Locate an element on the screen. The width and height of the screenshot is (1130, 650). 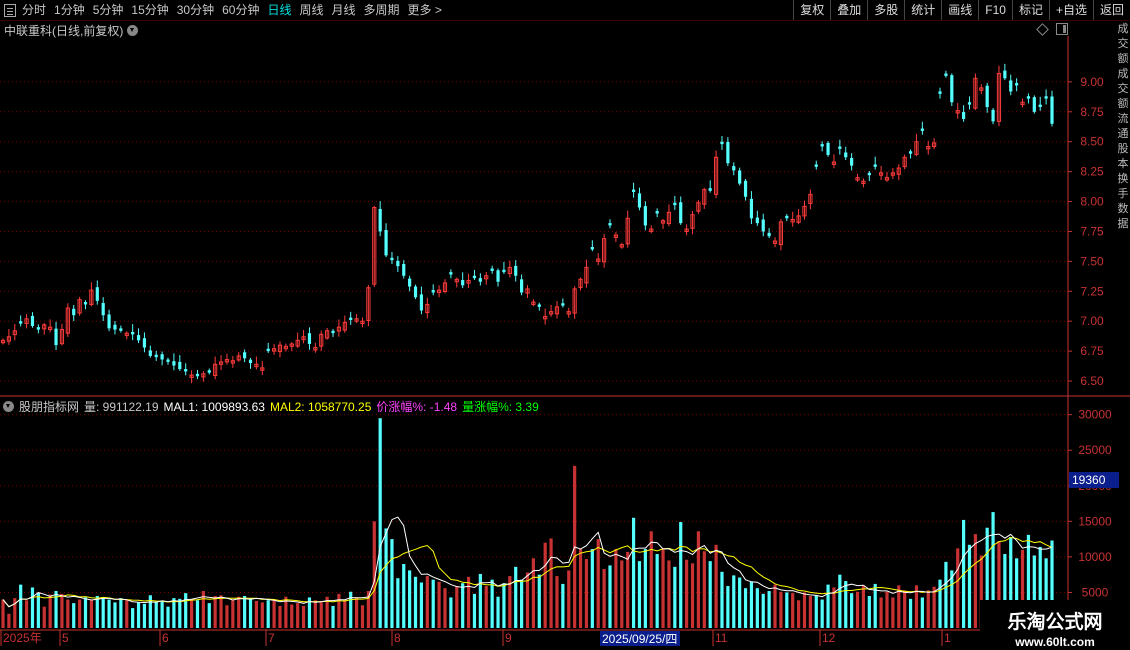
month-label: 9 is located at coordinates (508, 638).